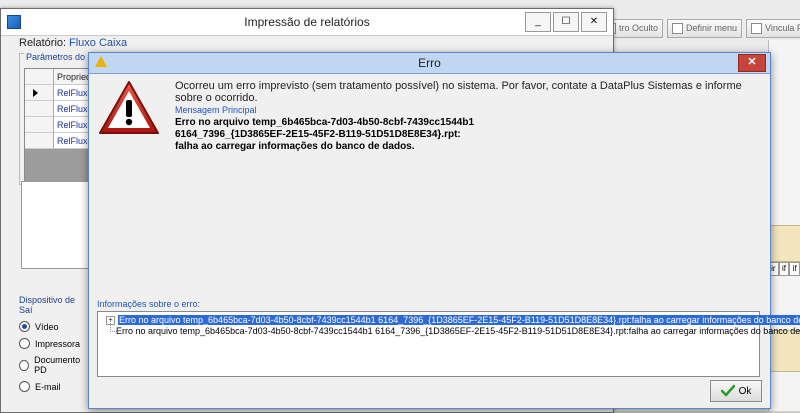 This screenshot has height=413, width=800. I want to click on report-label: Relatório:, so click(43, 43).